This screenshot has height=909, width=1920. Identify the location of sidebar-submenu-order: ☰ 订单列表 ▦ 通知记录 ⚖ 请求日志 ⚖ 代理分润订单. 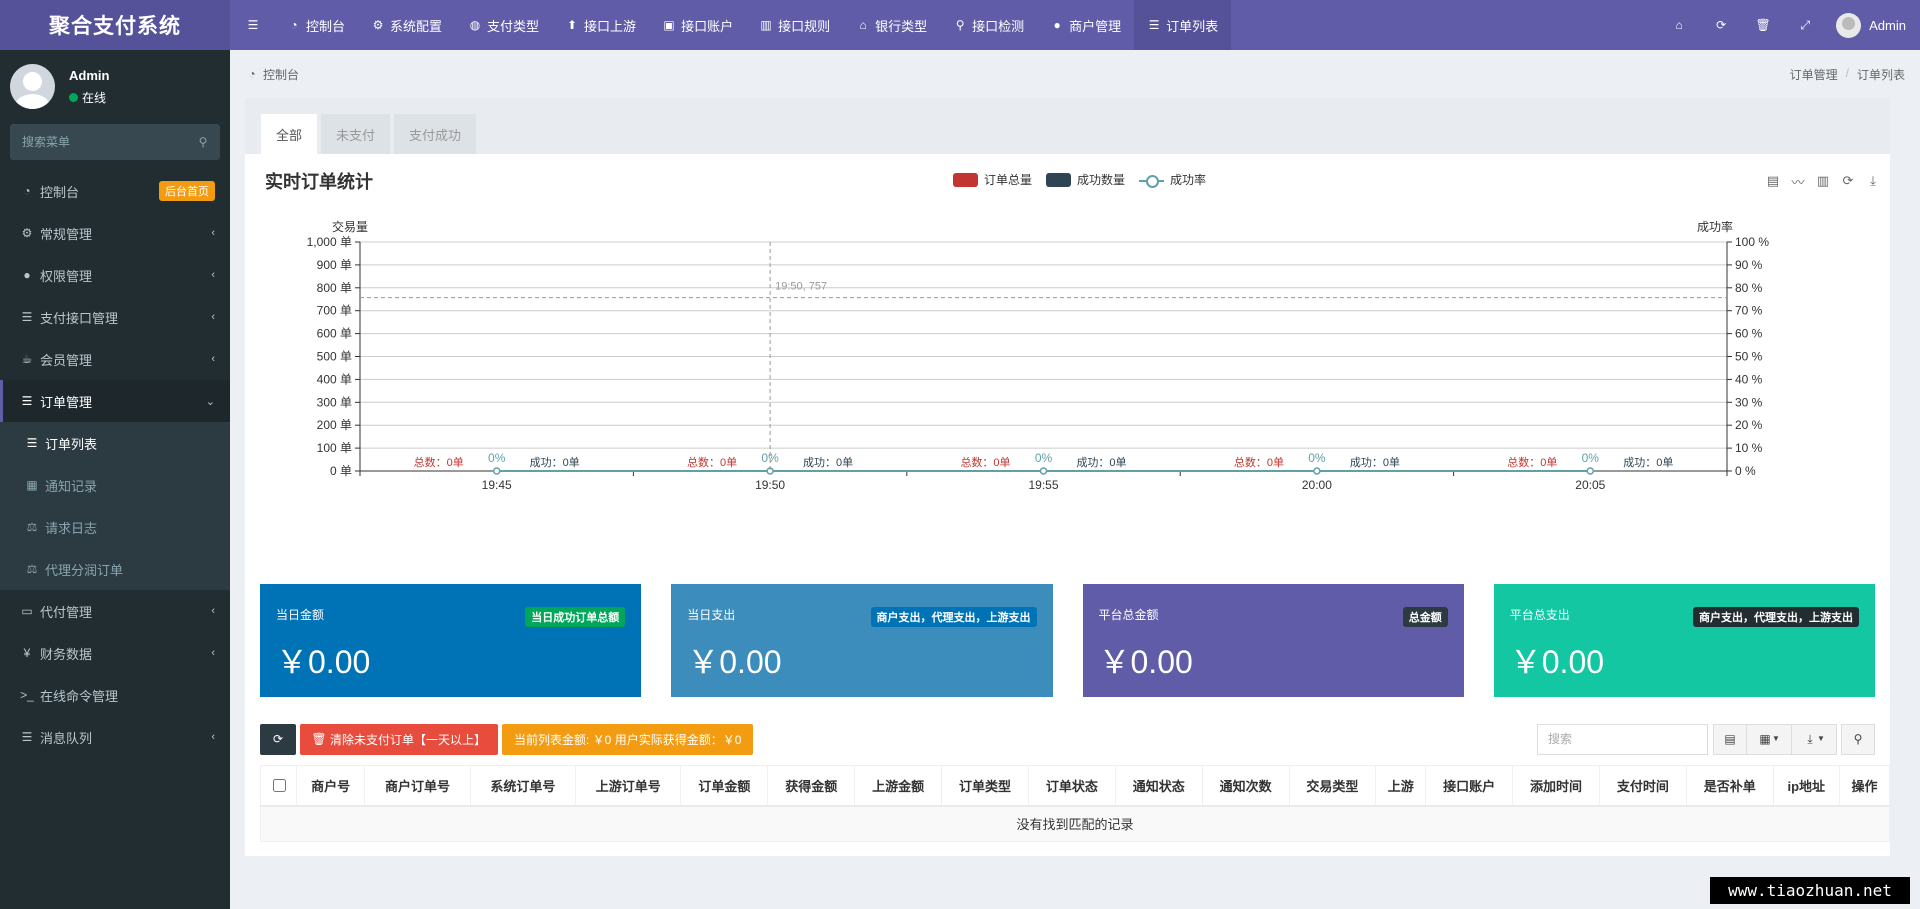
(115, 506).